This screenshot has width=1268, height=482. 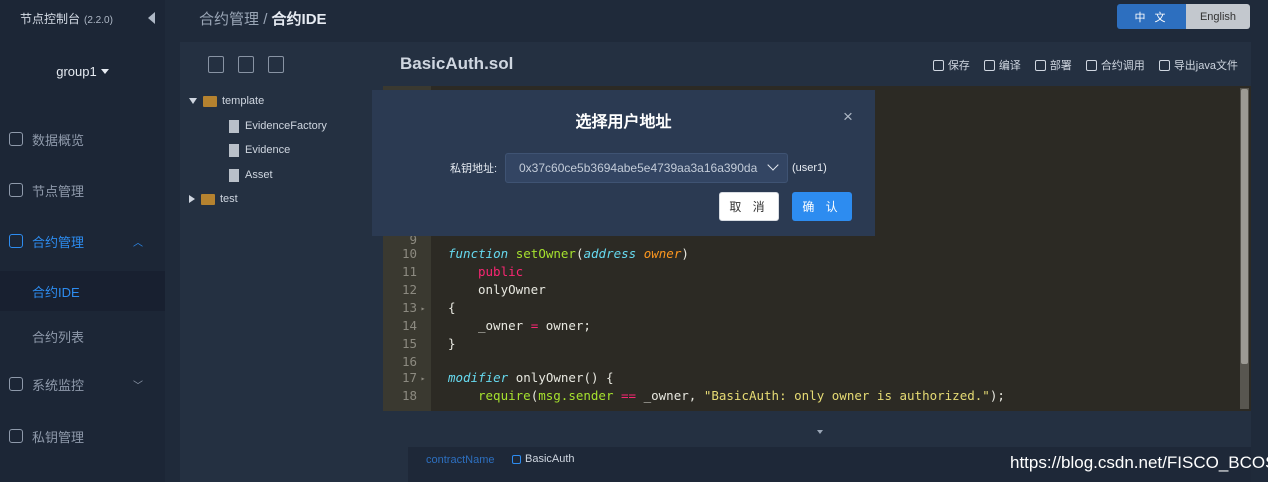 I want to click on private-key-address-select: 0x37c60ce5b3694abe5e4739aa3a16a390da, so click(x=646, y=168).